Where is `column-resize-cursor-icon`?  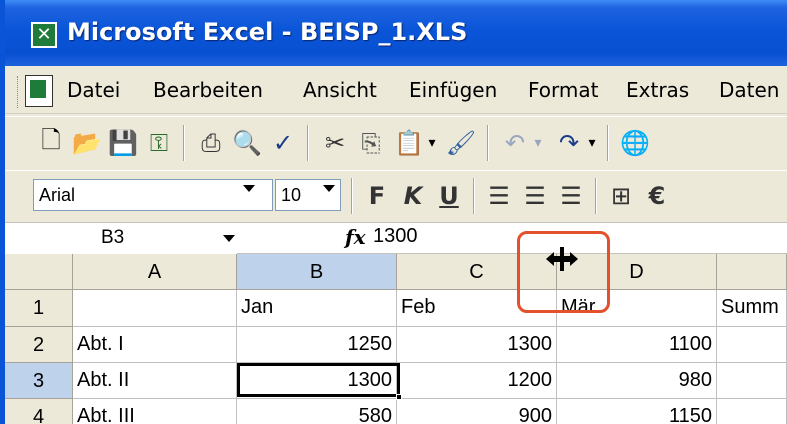 column-resize-cursor-icon is located at coordinates (562, 259).